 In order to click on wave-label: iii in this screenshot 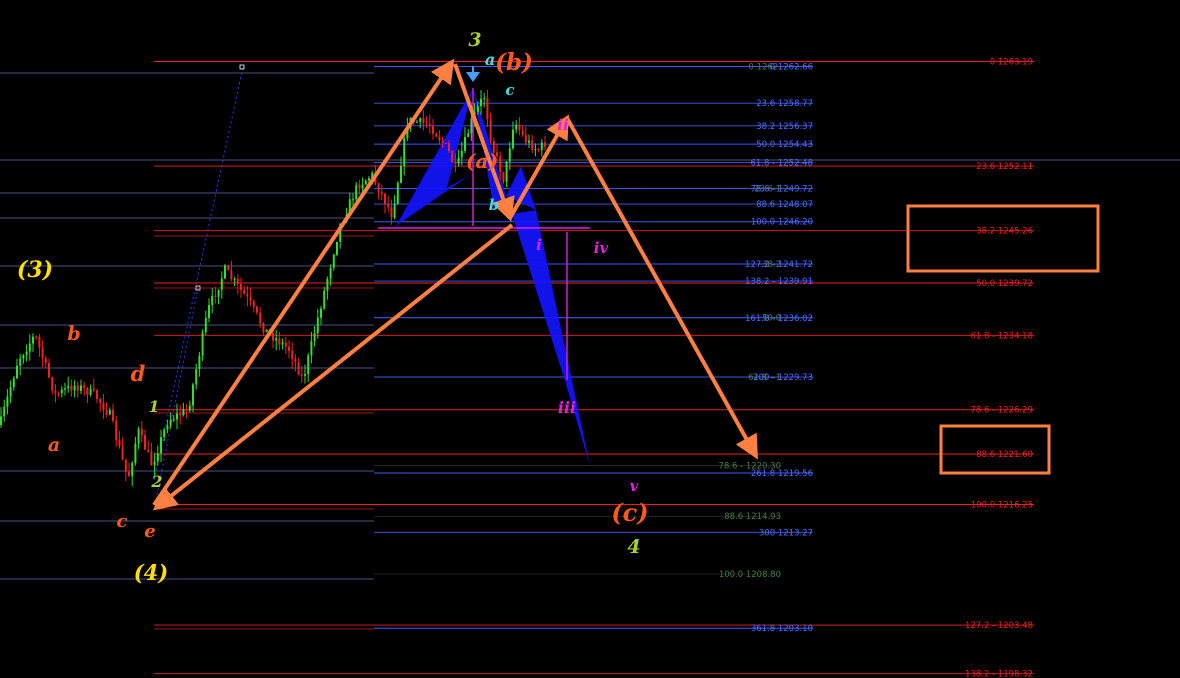, I will do `click(567, 407)`.